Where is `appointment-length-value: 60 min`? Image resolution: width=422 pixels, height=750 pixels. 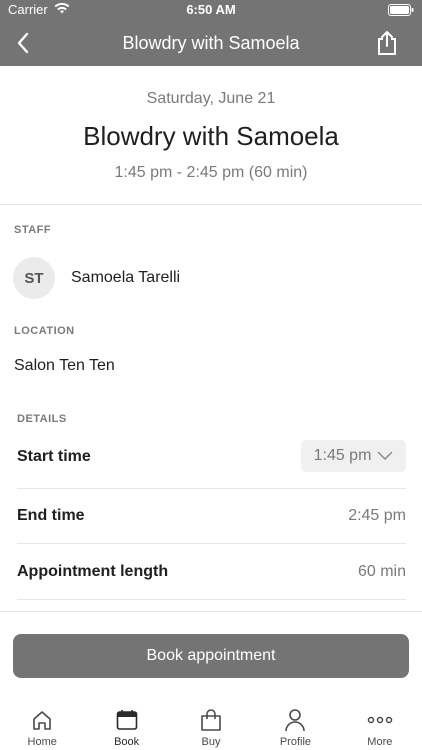
appointment-length-value: 60 min is located at coordinates (381, 571).